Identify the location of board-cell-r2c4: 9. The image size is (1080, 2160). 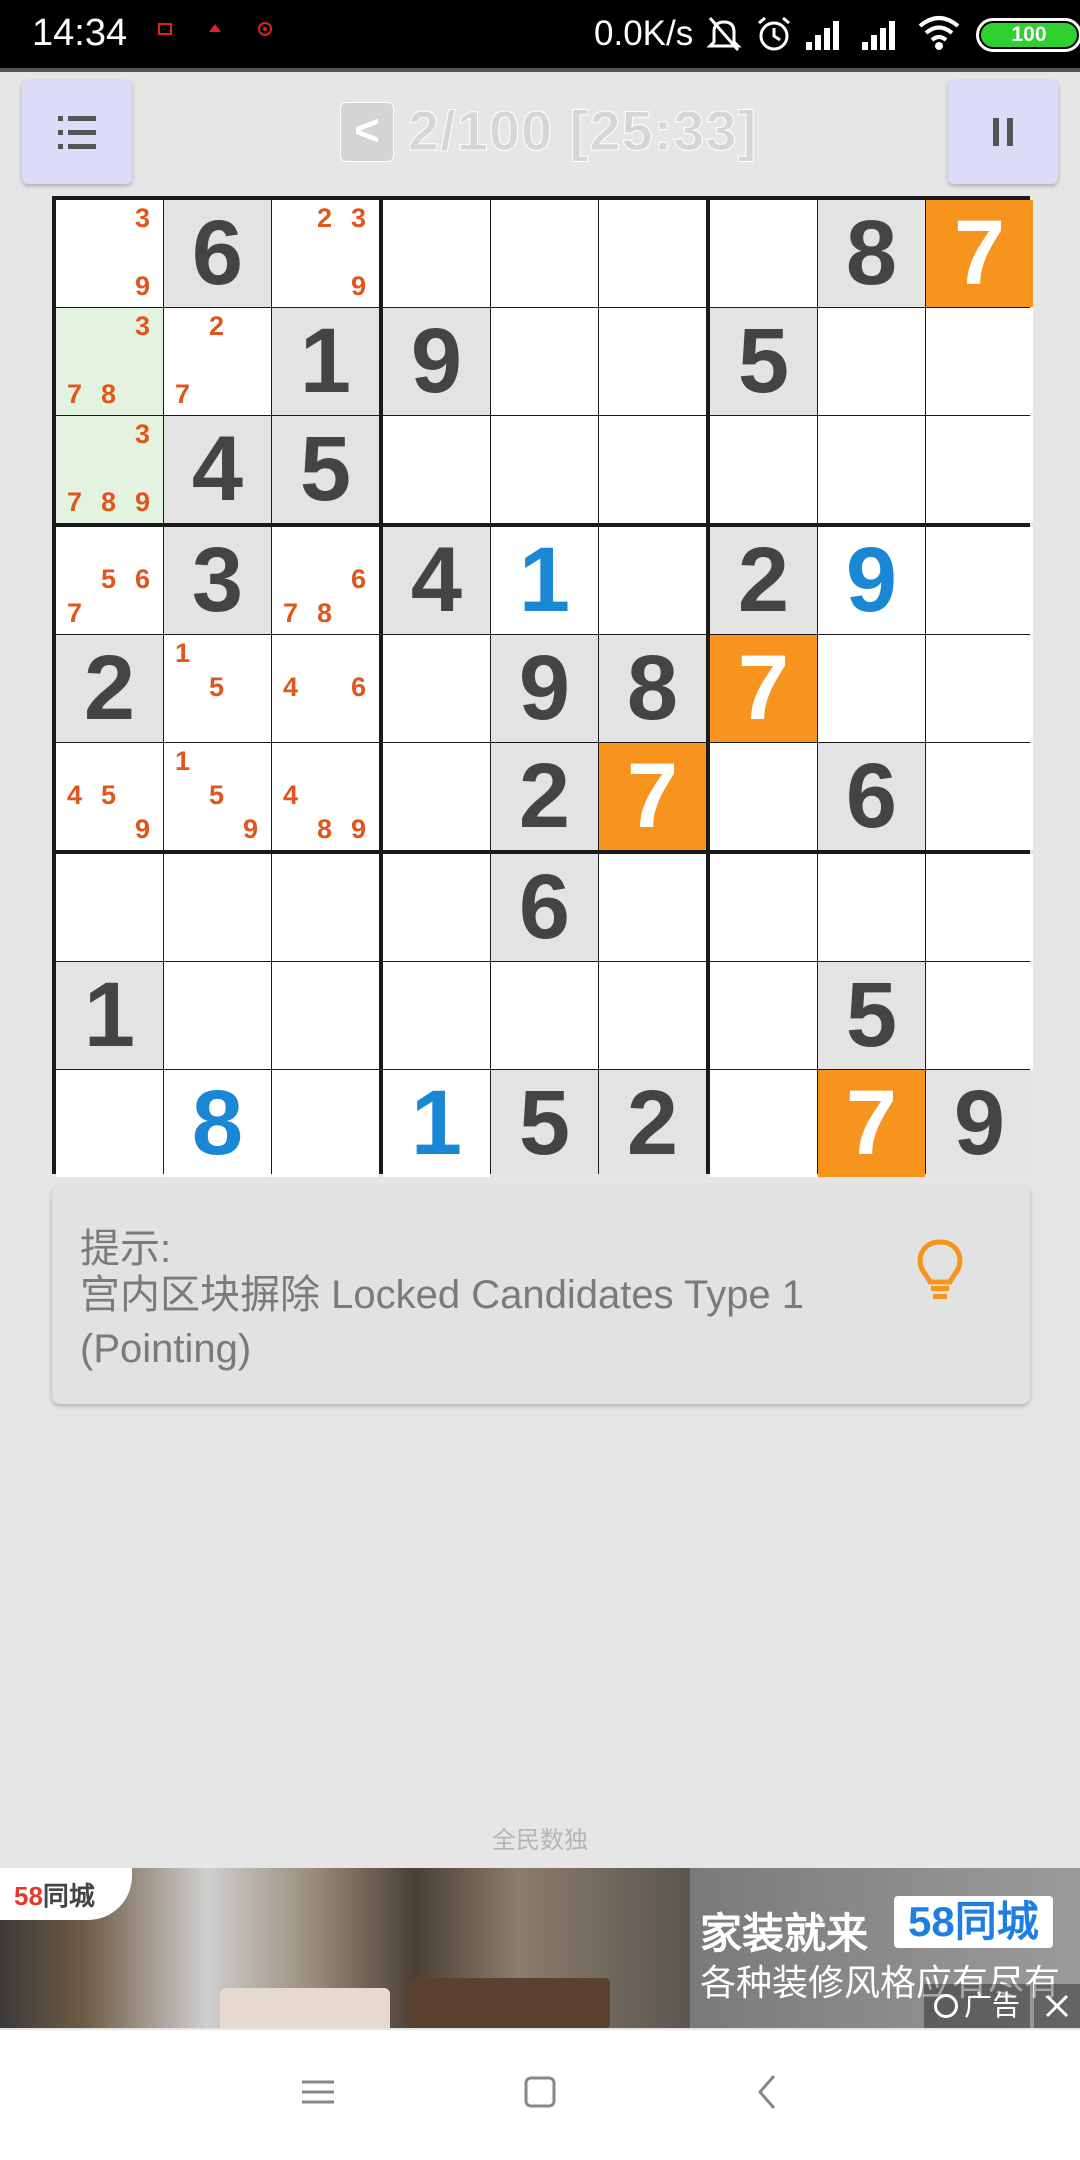
(436, 361).